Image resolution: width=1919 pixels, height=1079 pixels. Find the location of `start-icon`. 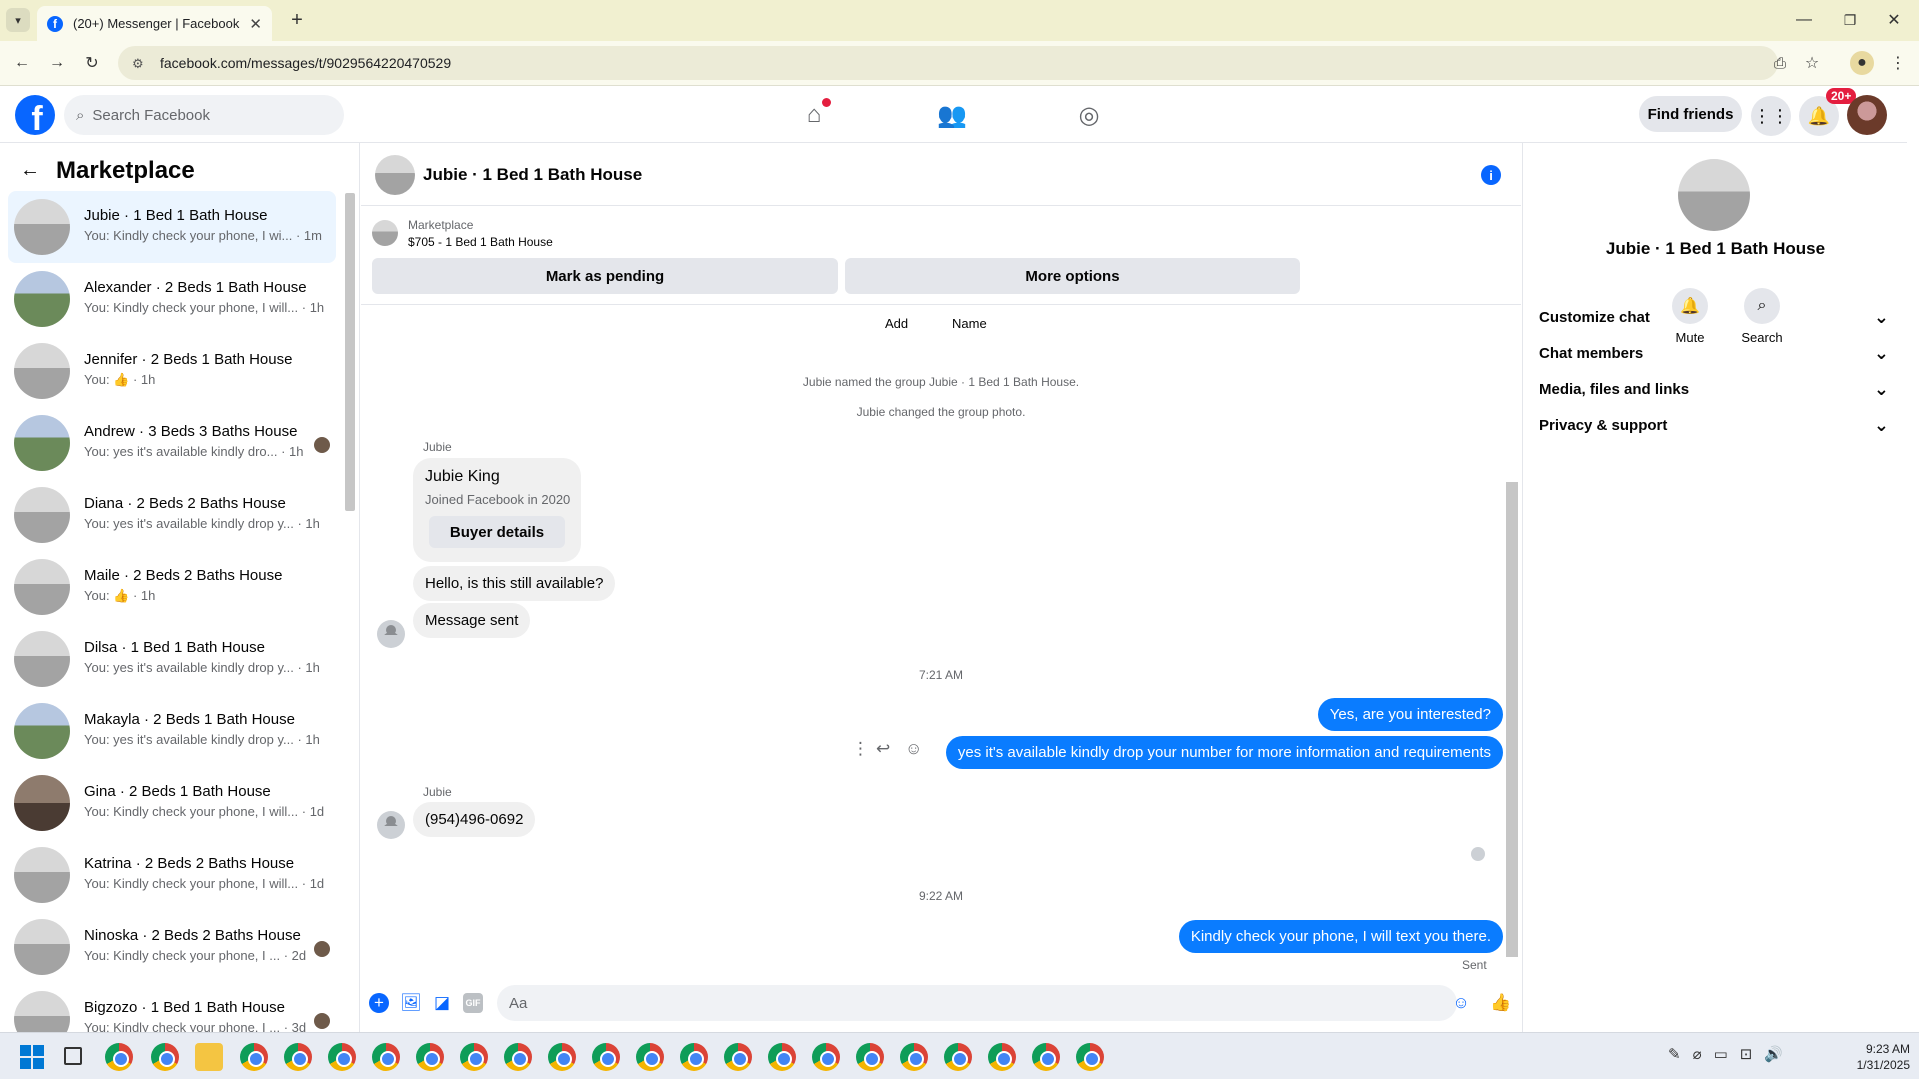

start-icon is located at coordinates (32, 1057).